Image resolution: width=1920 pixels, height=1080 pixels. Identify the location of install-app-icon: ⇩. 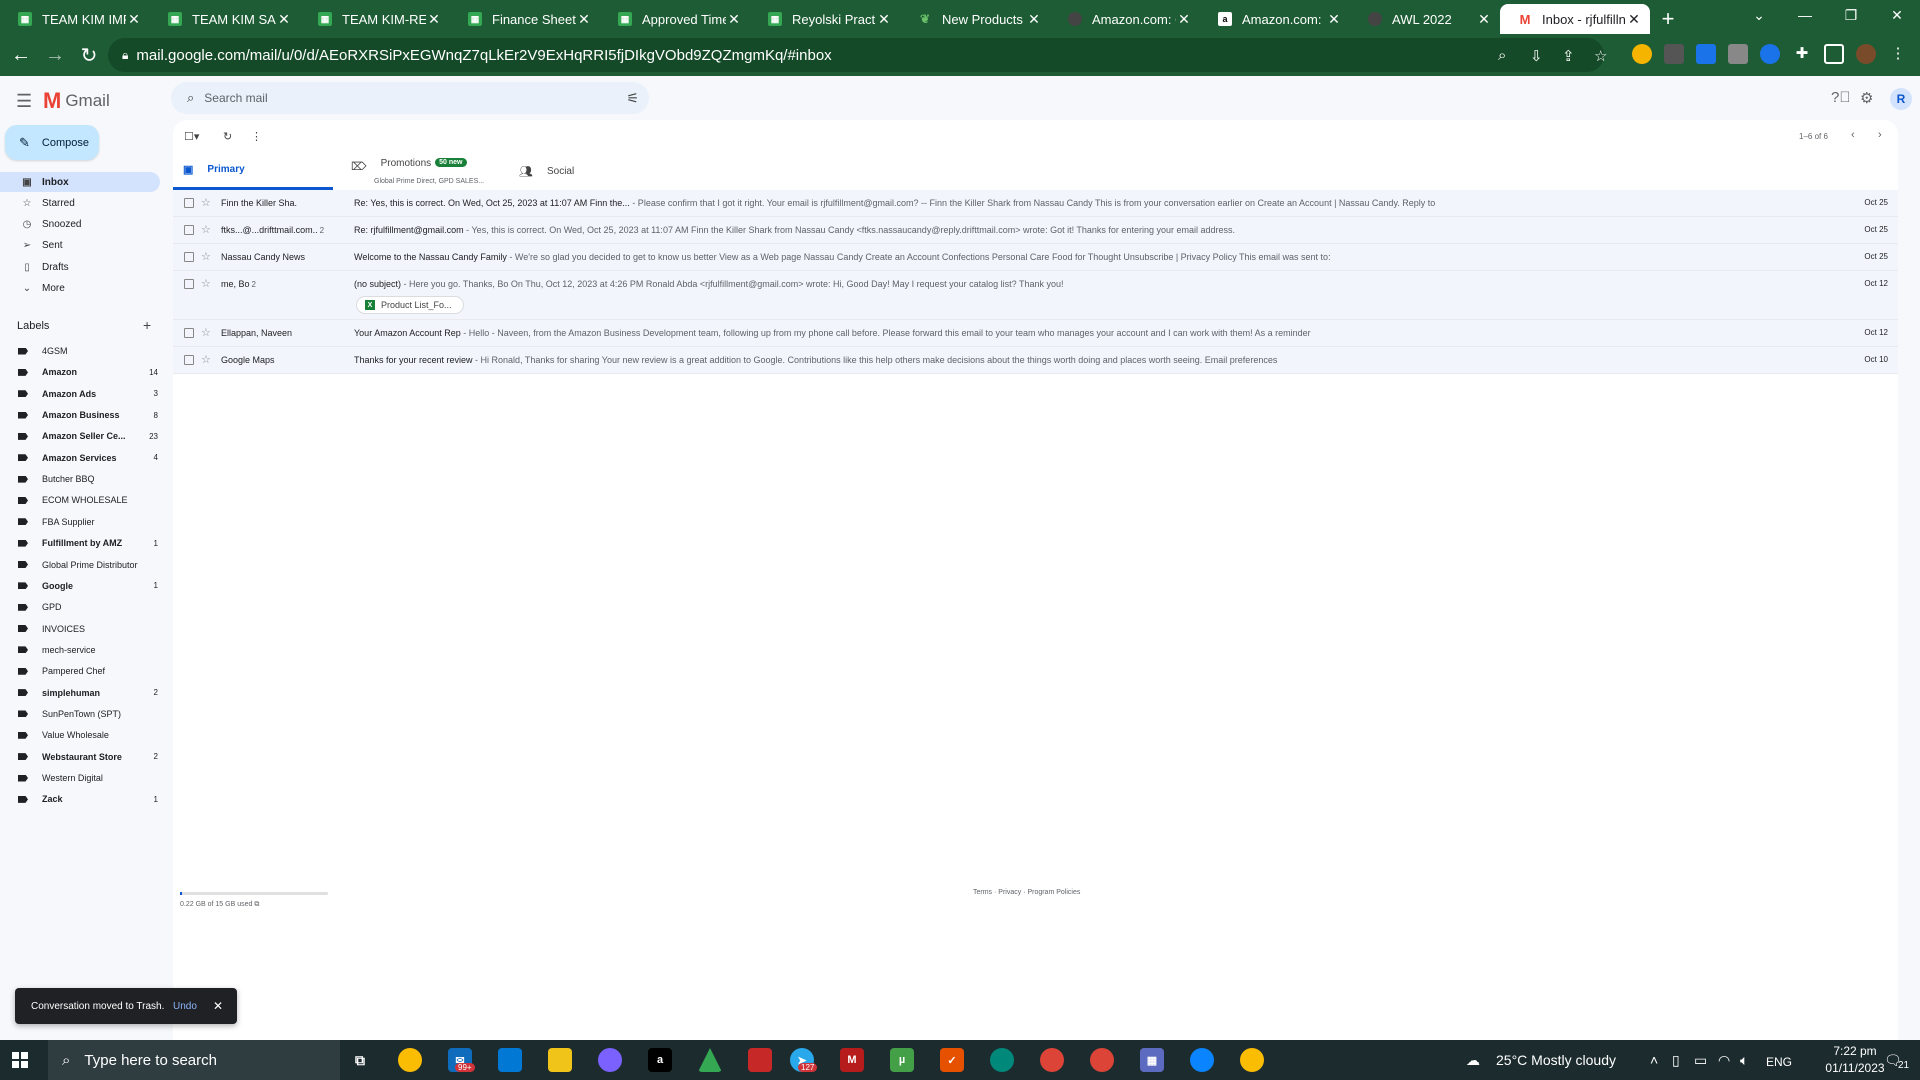
(1536, 56).